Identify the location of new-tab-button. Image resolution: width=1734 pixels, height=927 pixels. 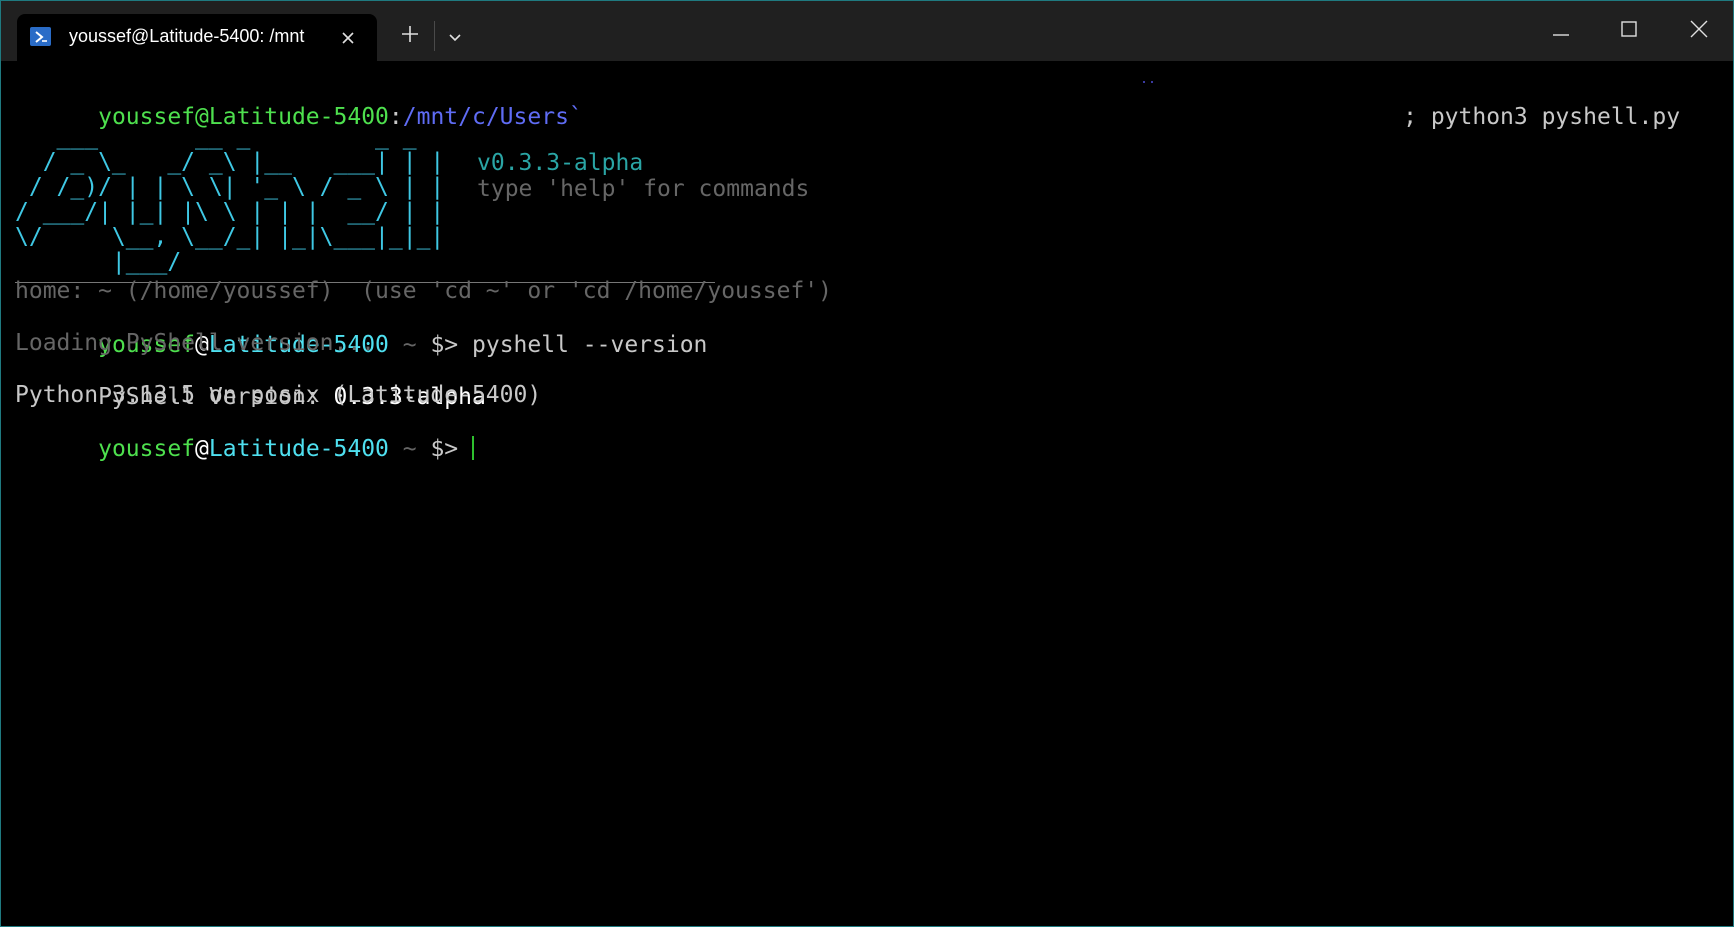
(410, 36).